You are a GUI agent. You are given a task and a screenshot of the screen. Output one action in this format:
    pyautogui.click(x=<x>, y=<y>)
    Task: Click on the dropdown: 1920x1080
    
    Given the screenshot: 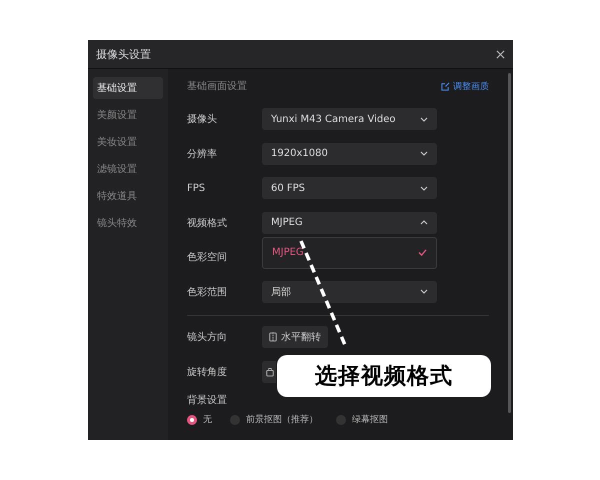 What is the action you would take?
    pyautogui.click(x=349, y=153)
    